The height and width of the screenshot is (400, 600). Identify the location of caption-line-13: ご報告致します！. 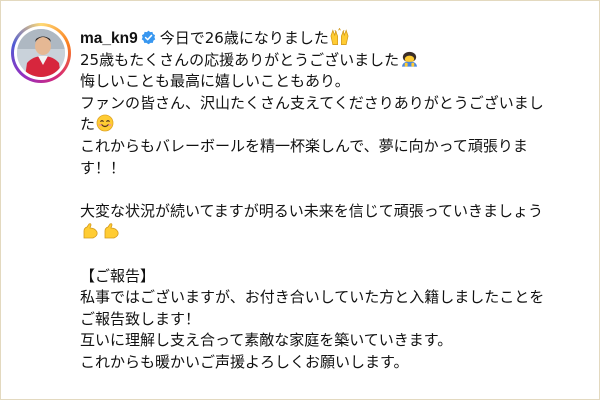
(336, 320).